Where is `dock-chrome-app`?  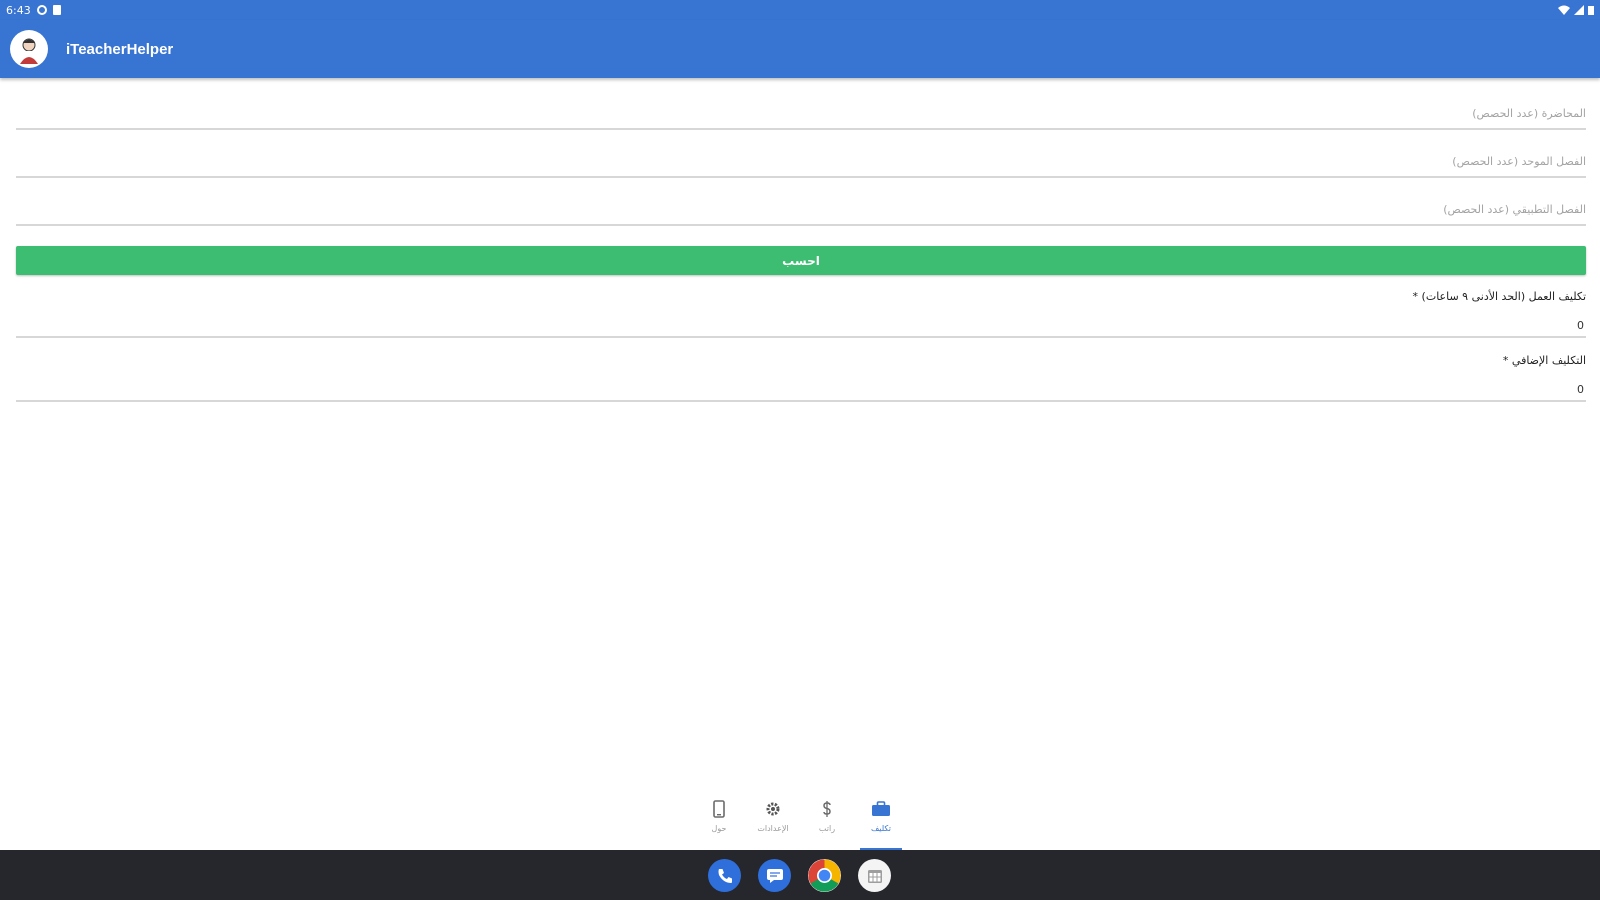
dock-chrome-app is located at coordinates (824, 875).